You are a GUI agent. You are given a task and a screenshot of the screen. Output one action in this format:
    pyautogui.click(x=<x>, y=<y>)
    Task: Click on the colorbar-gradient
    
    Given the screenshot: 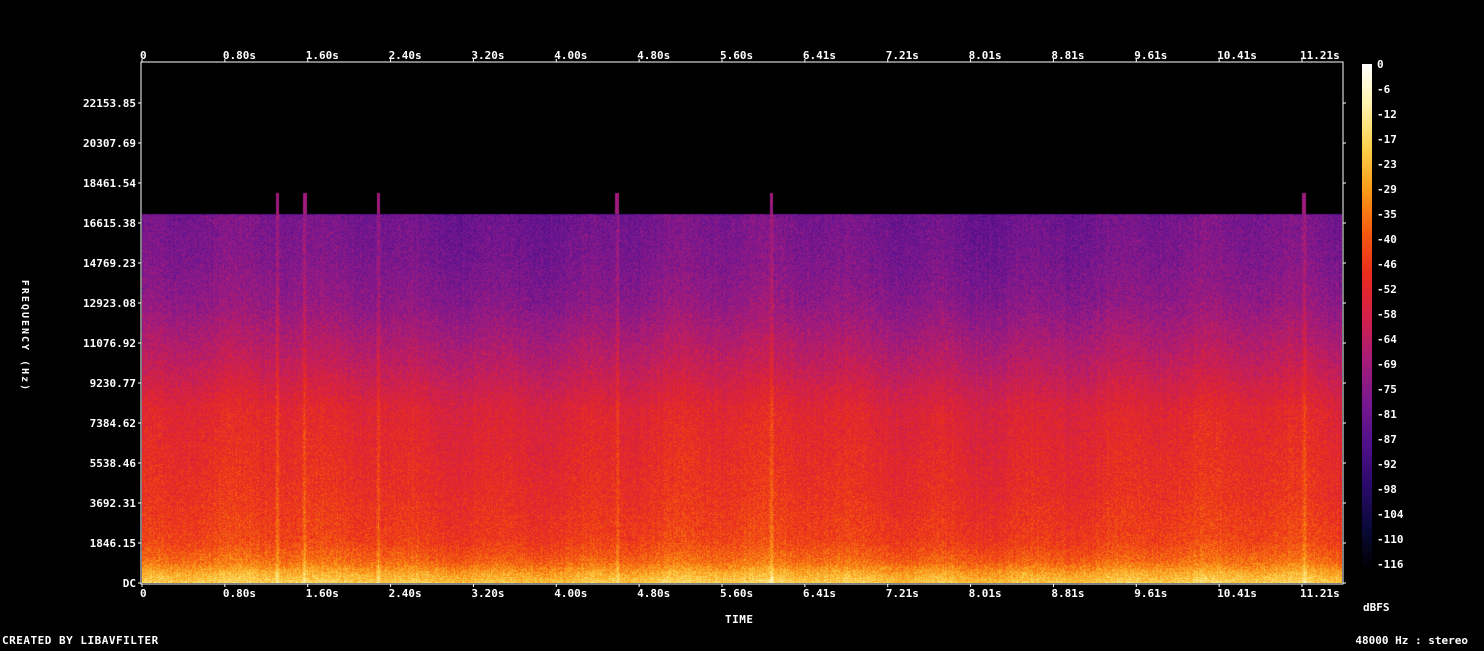 What is the action you would take?
    pyautogui.click(x=1367, y=317)
    